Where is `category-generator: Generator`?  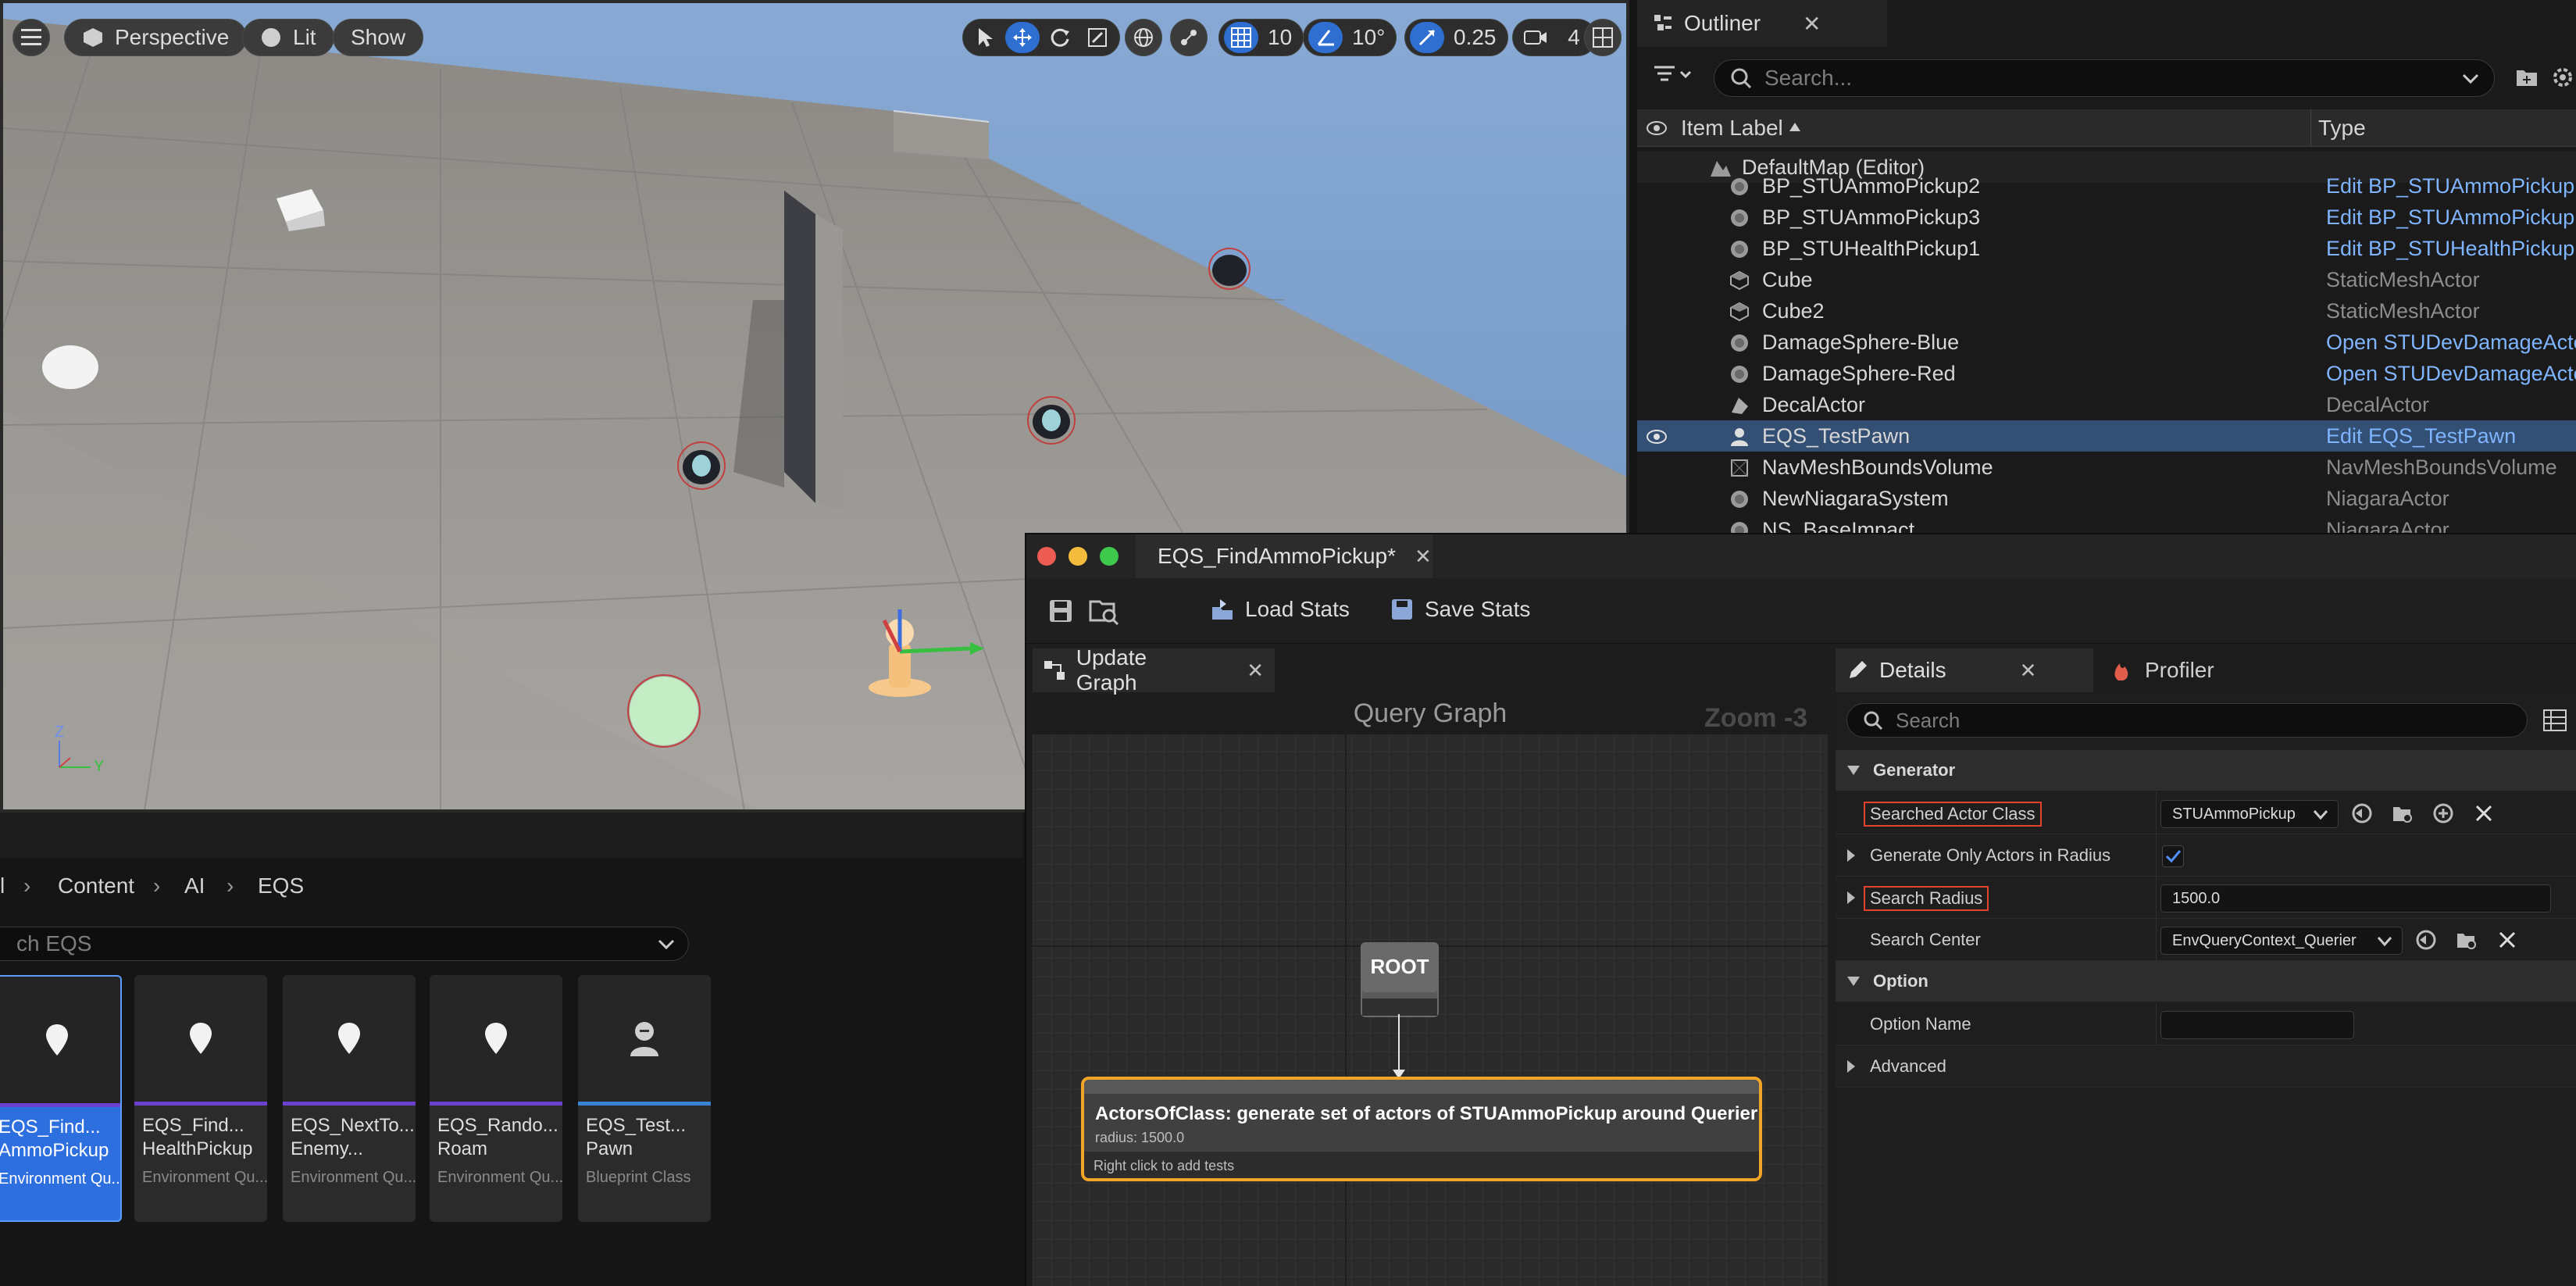
category-generator: Generator is located at coordinates (2206, 770).